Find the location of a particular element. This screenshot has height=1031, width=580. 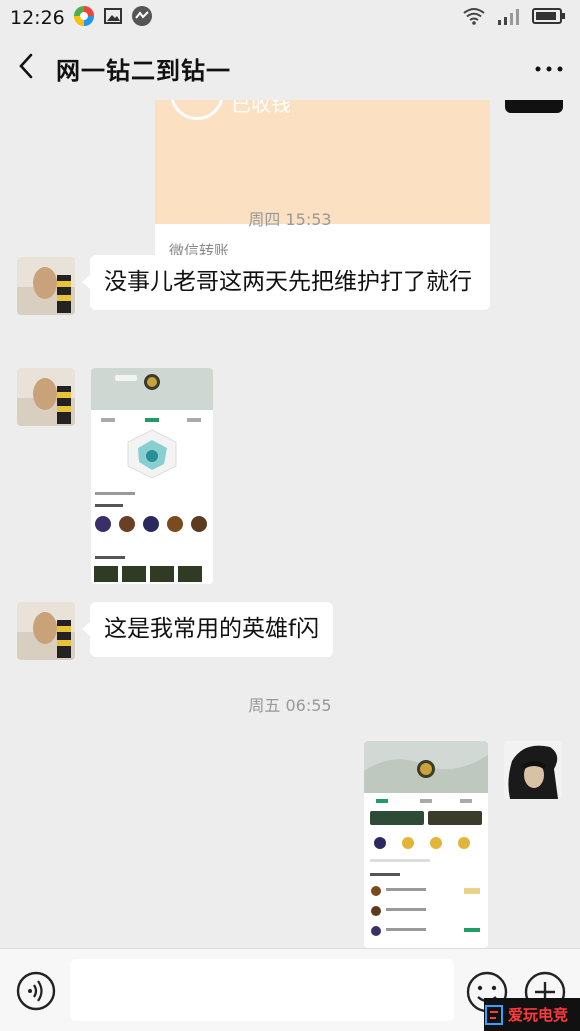

received-message-bubble: 这是我常用的英雄f闪 is located at coordinates (207, 629).